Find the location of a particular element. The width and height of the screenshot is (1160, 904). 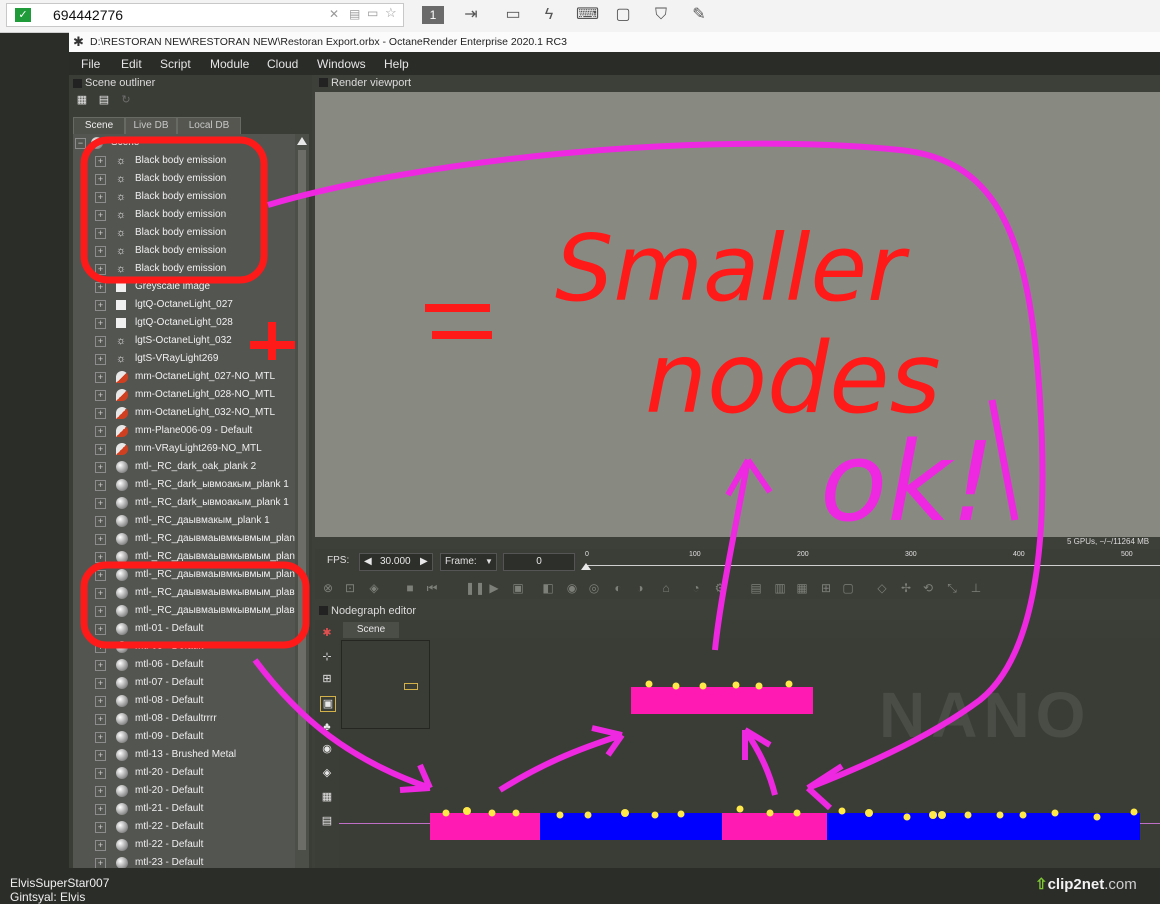

increase-icon: ▶ is located at coordinates (424, 562).